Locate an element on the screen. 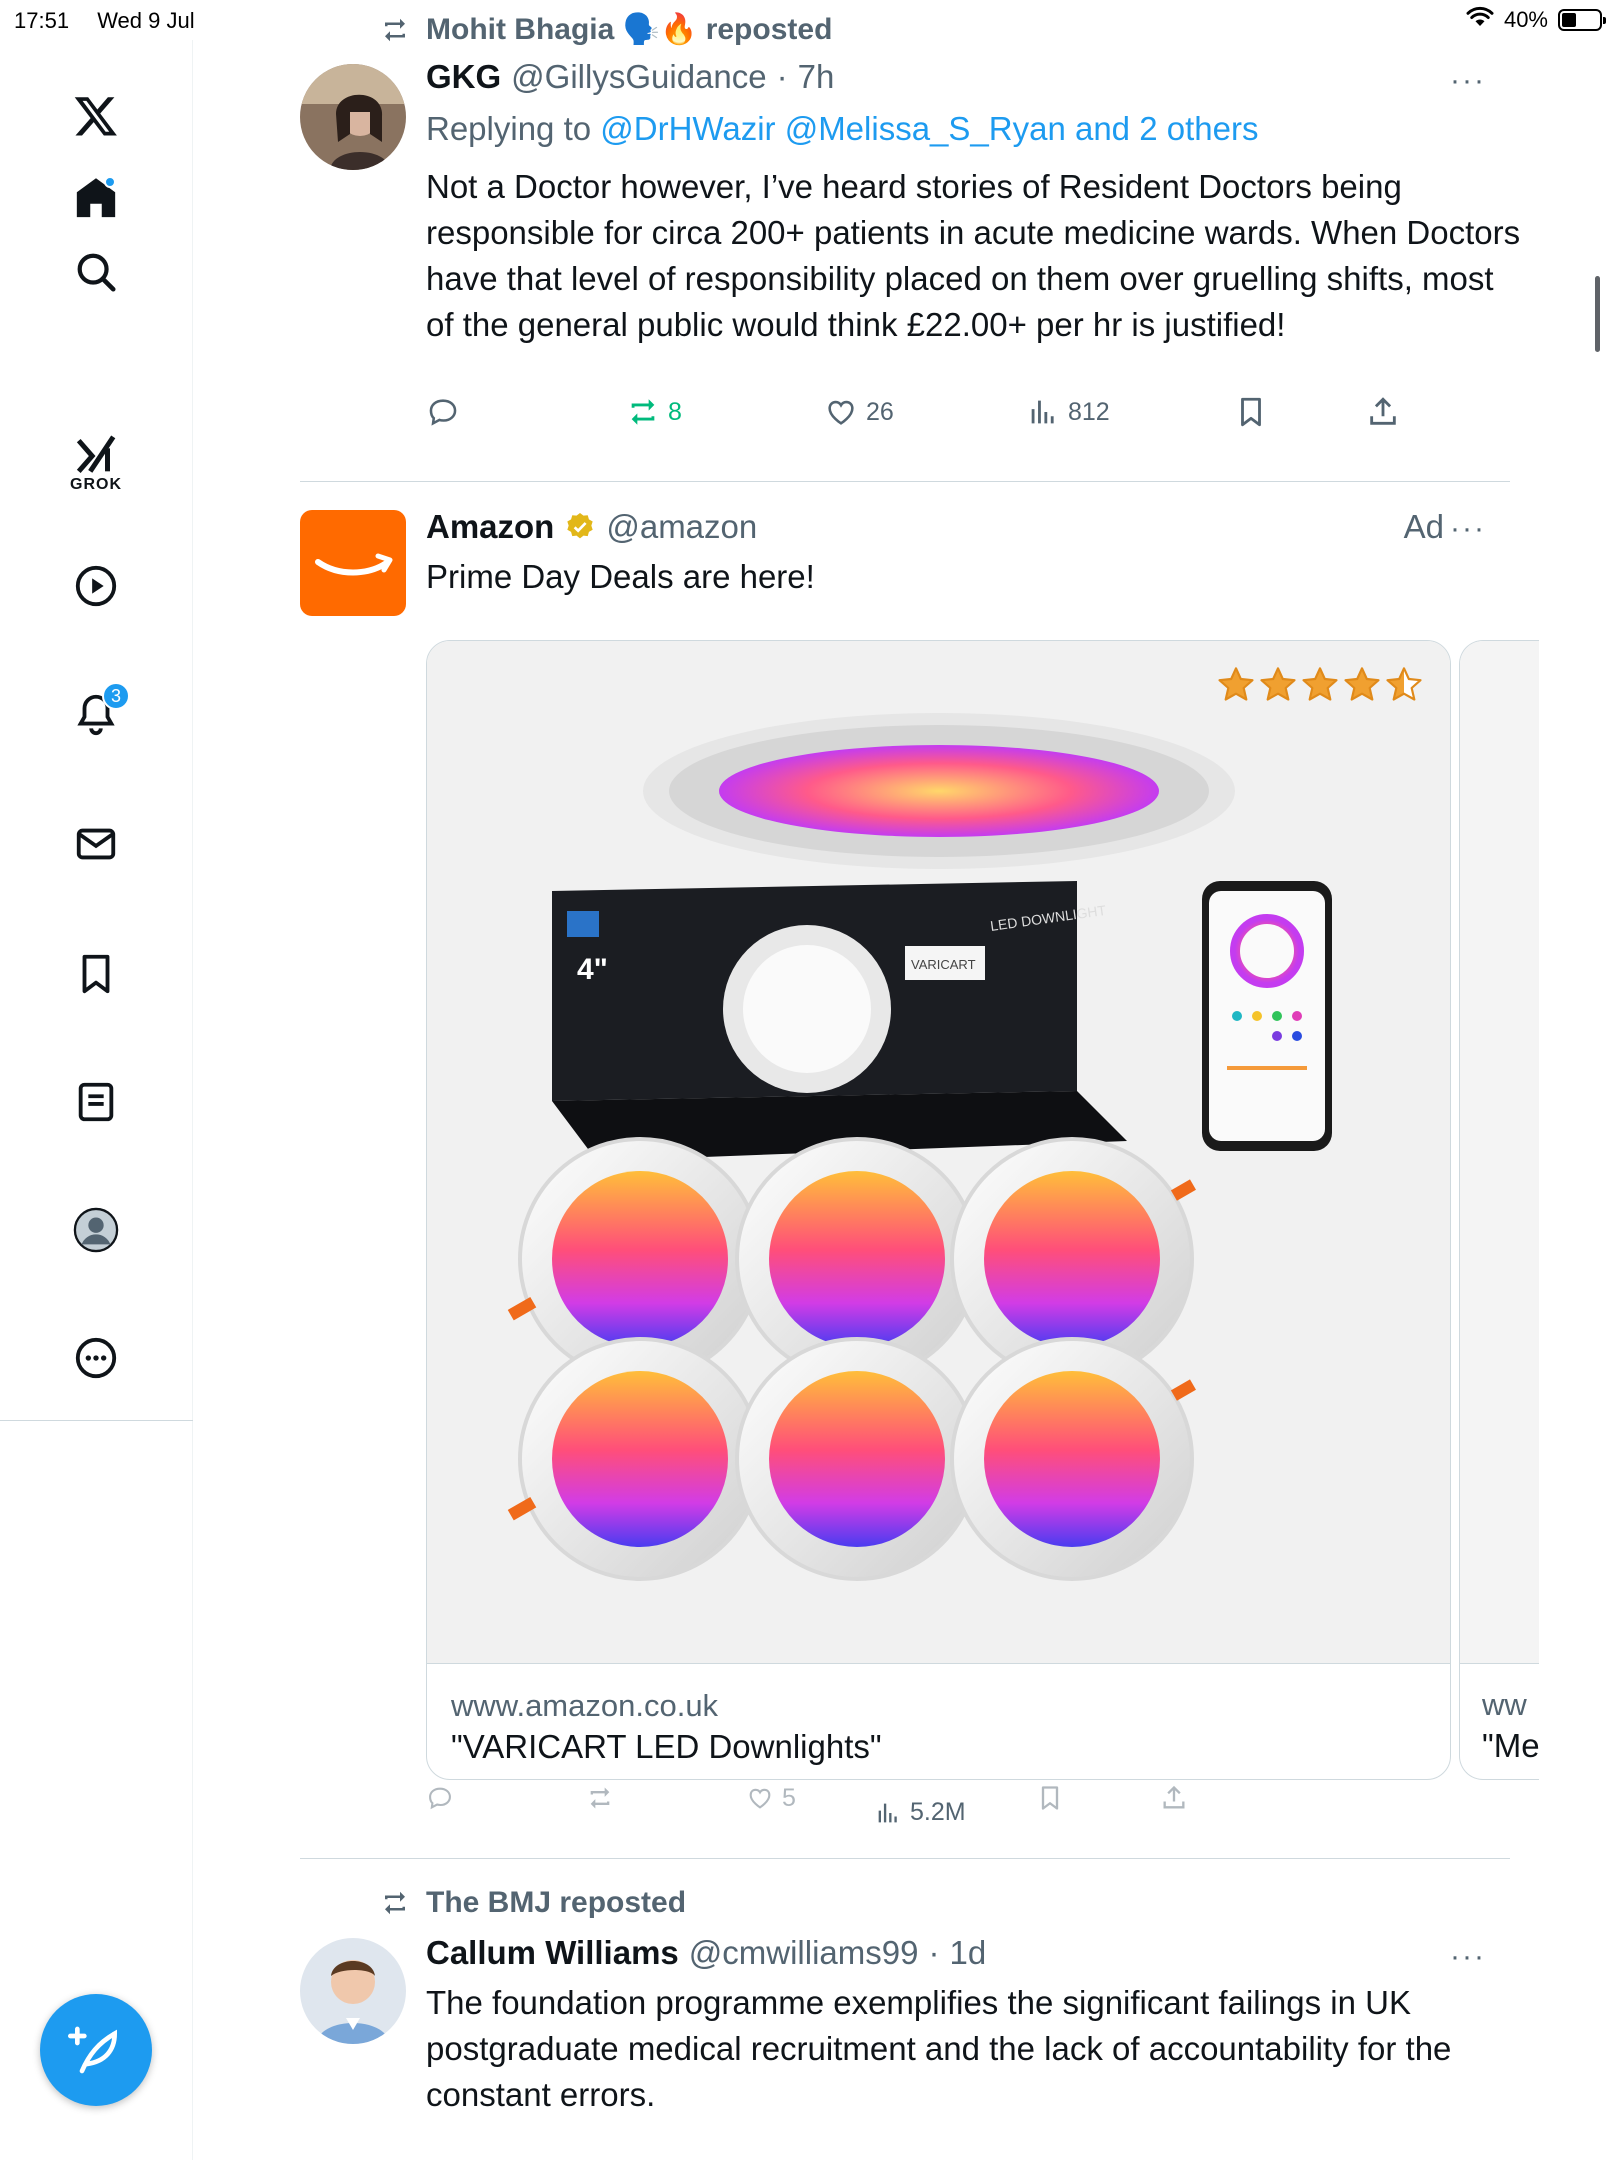  messages-envelope-icon is located at coordinates (96, 844).